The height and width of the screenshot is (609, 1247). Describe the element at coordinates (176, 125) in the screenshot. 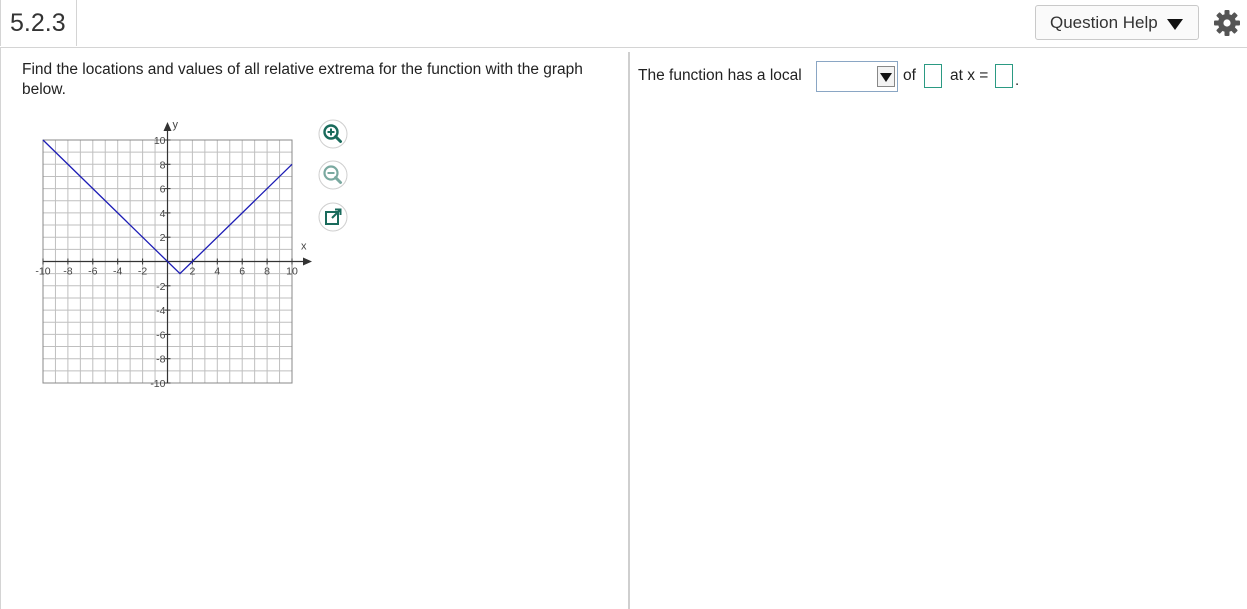

I see `y-axis-label: y` at that location.